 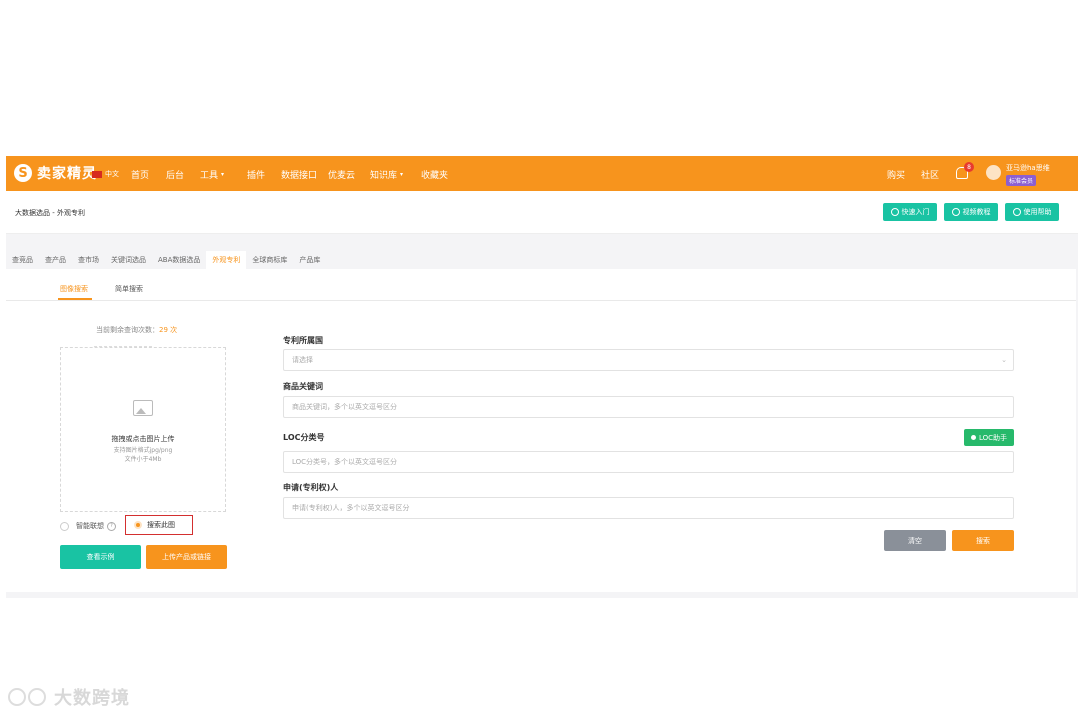 What do you see at coordinates (23, 173) in the screenshot?
I see `brand-icon: S` at bounding box center [23, 173].